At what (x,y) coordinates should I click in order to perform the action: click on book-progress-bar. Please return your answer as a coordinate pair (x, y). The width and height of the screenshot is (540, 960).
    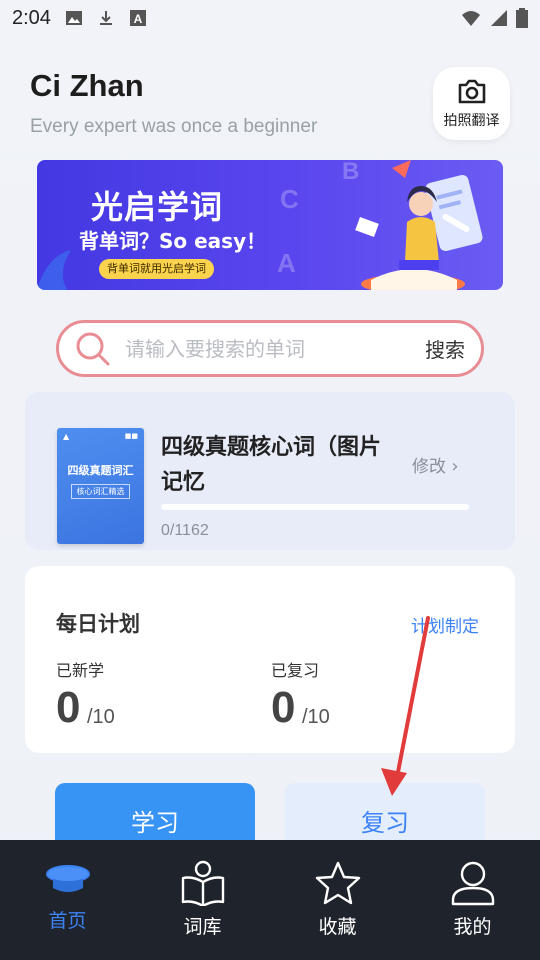
    Looking at the image, I should click on (315, 507).